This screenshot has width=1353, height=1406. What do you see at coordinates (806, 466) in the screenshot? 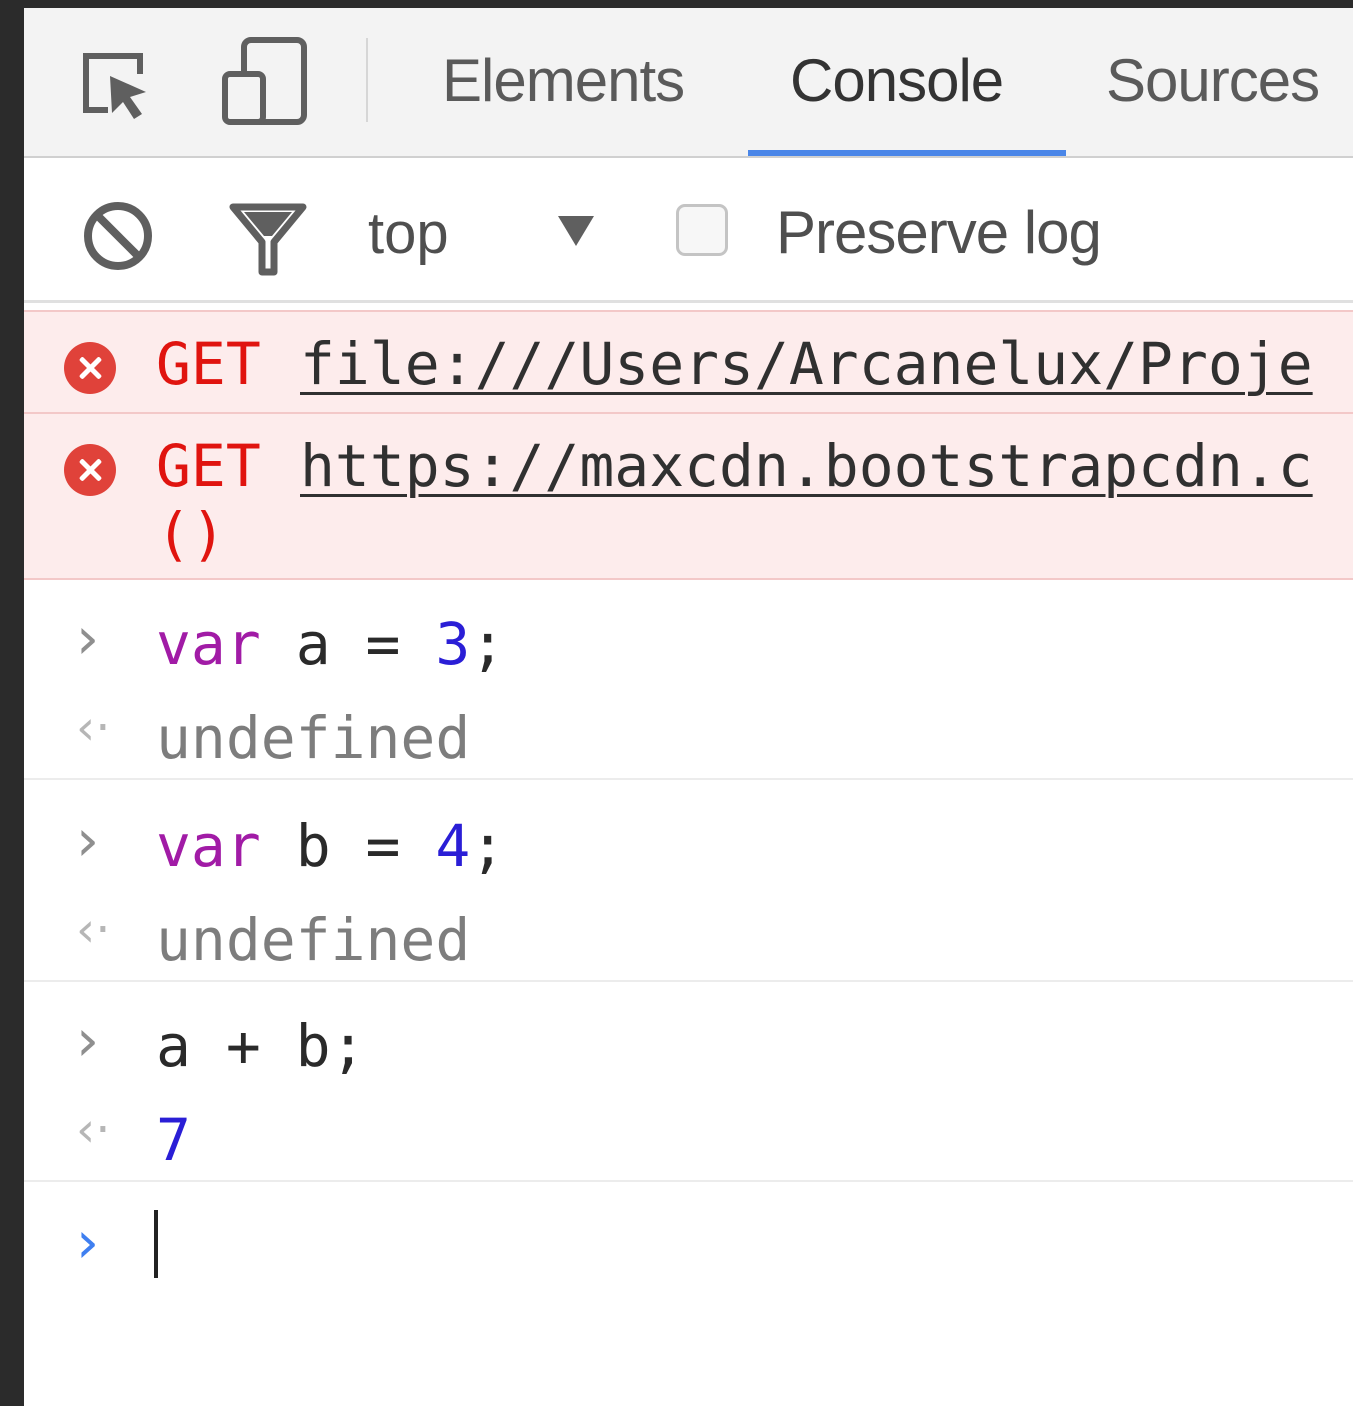
I see `error-url-link: https://maxcdn.bootstrapcdn.c` at bounding box center [806, 466].